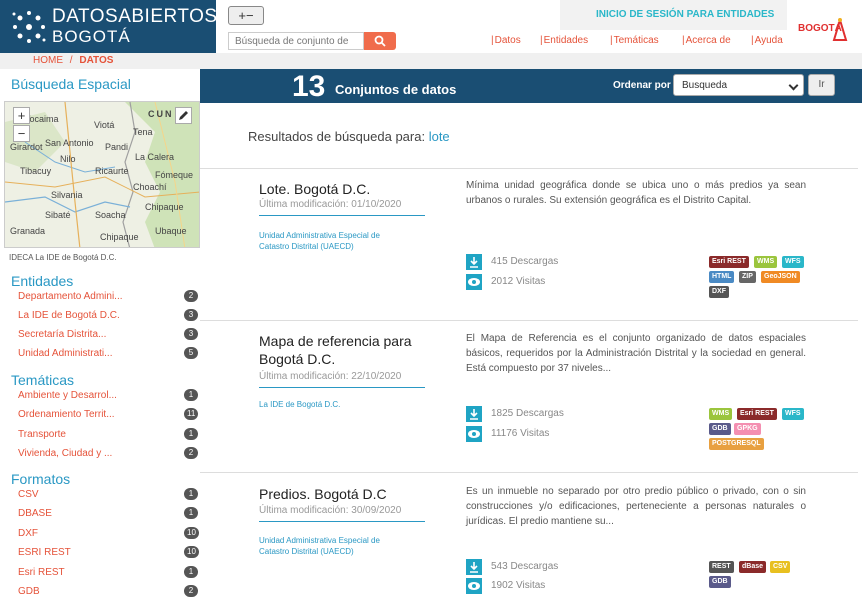 The width and height of the screenshot is (862, 601). Describe the element at coordinates (104, 125) in the screenshot. I see `map-label: Viotá` at that location.